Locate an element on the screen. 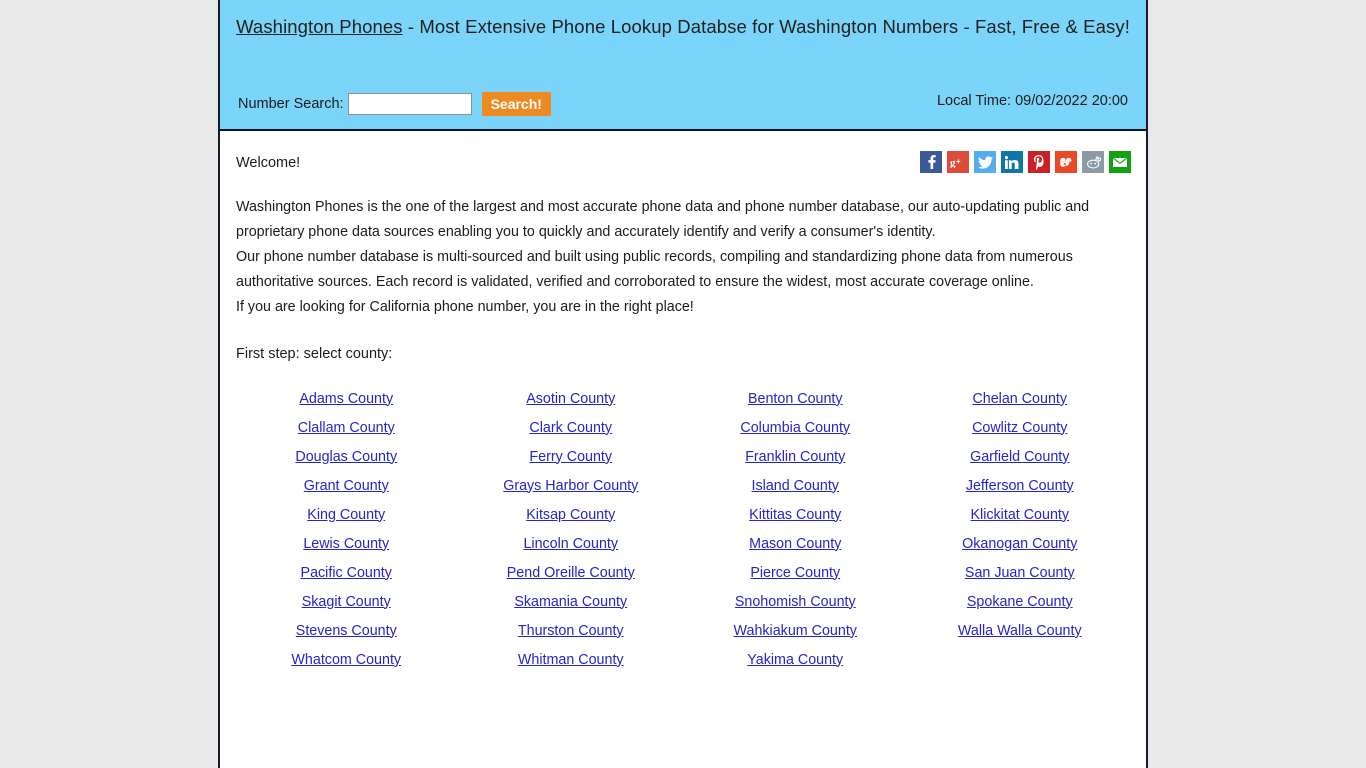 The height and width of the screenshot is (768, 1366). county-cell: Okanogan County is located at coordinates (1020, 543).